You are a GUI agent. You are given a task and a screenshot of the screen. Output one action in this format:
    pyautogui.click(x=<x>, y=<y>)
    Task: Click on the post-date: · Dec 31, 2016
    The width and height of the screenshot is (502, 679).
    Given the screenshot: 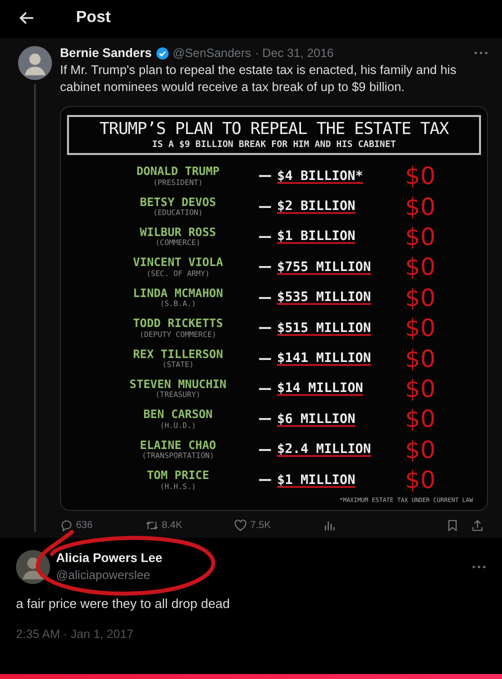 What is the action you would take?
    pyautogui.click(x=294, y=53)
    